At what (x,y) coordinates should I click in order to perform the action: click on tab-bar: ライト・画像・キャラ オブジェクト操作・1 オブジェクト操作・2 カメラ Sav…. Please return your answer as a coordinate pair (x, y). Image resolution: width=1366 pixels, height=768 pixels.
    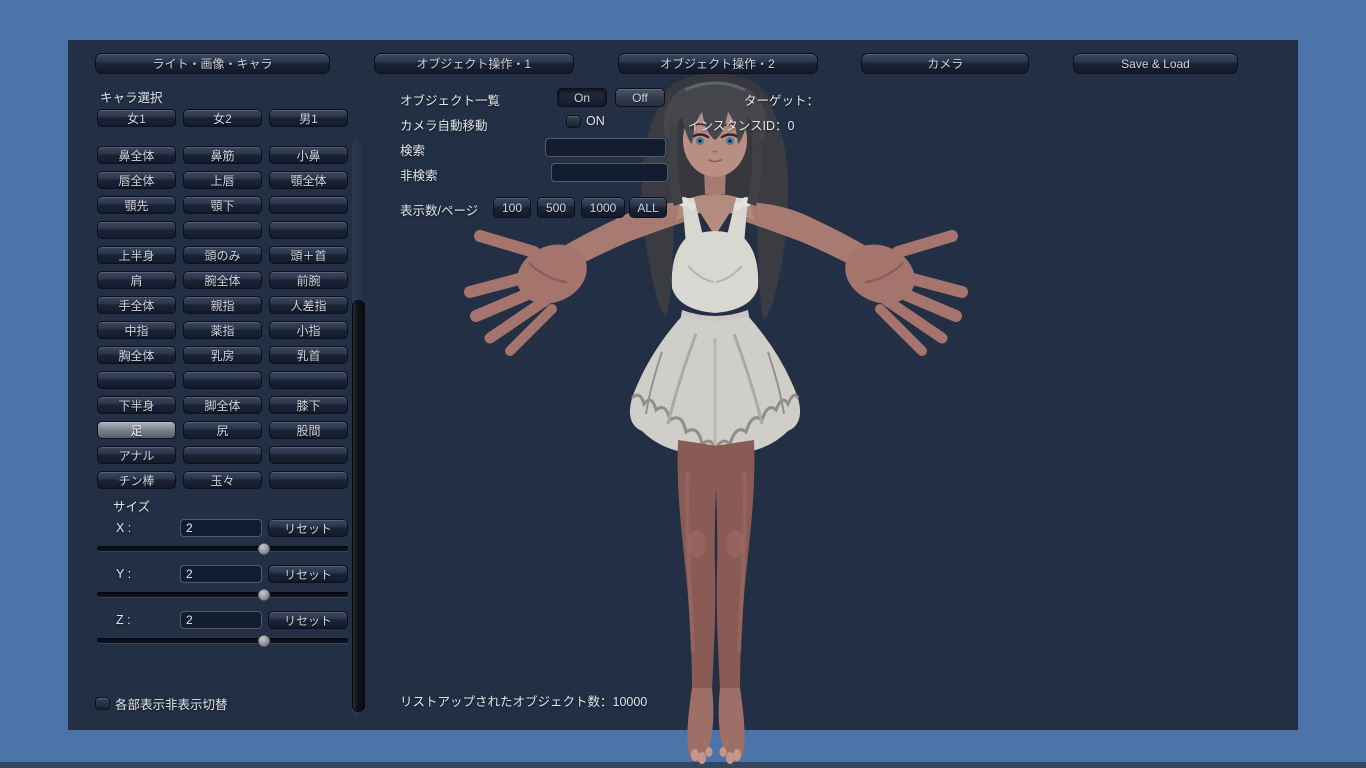
    Looking at the image, I should click on (666, 63).